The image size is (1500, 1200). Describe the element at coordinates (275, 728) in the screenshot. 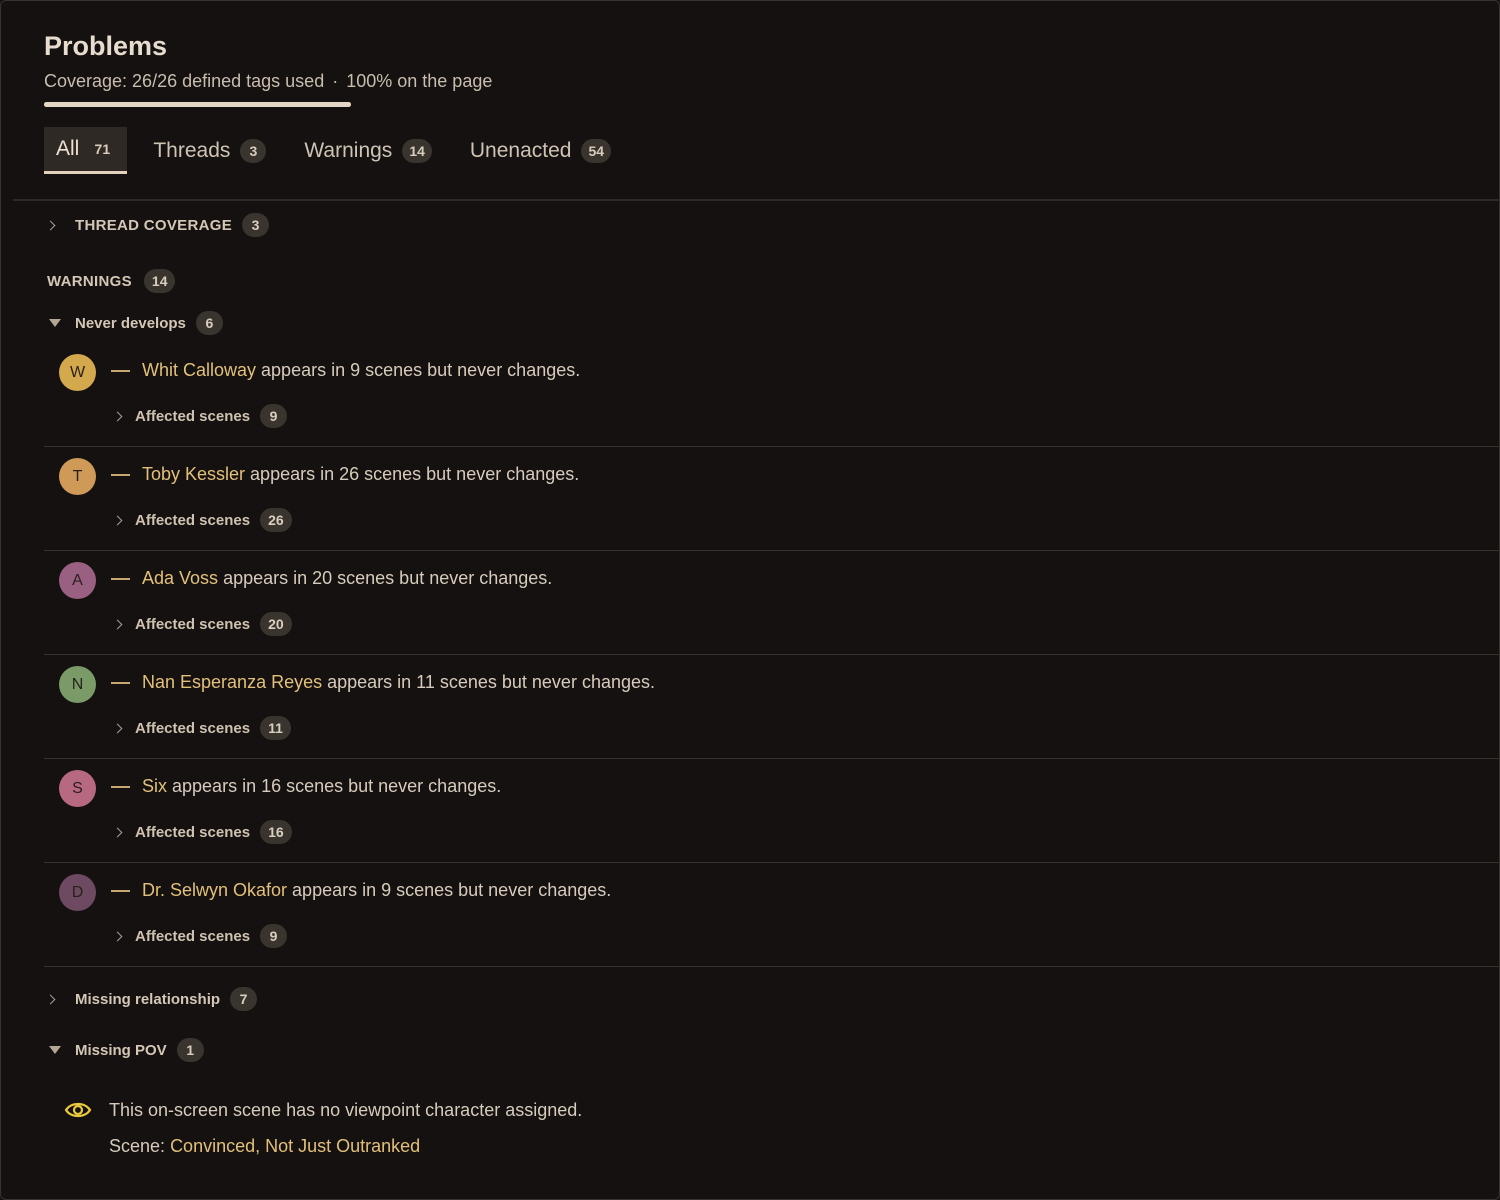

I see `affected-scenes-count: 11` at that location.